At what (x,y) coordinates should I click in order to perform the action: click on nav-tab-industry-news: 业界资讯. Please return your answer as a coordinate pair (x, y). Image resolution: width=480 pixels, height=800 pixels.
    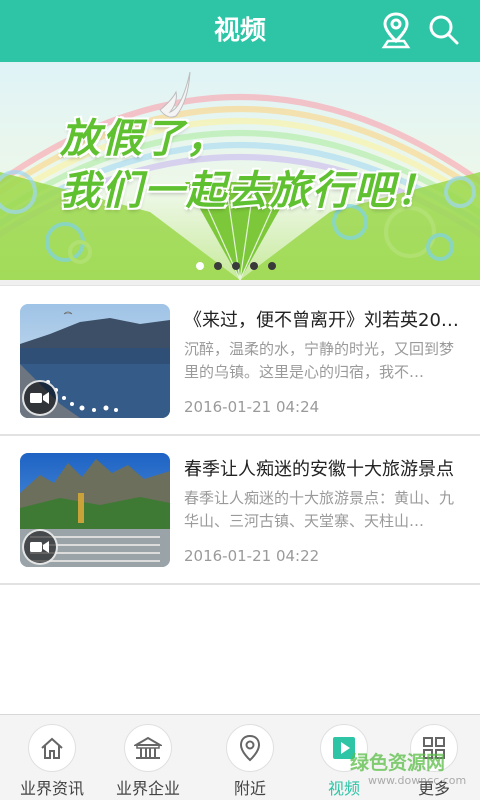
    Looking at the image, I should click on (52, 757).